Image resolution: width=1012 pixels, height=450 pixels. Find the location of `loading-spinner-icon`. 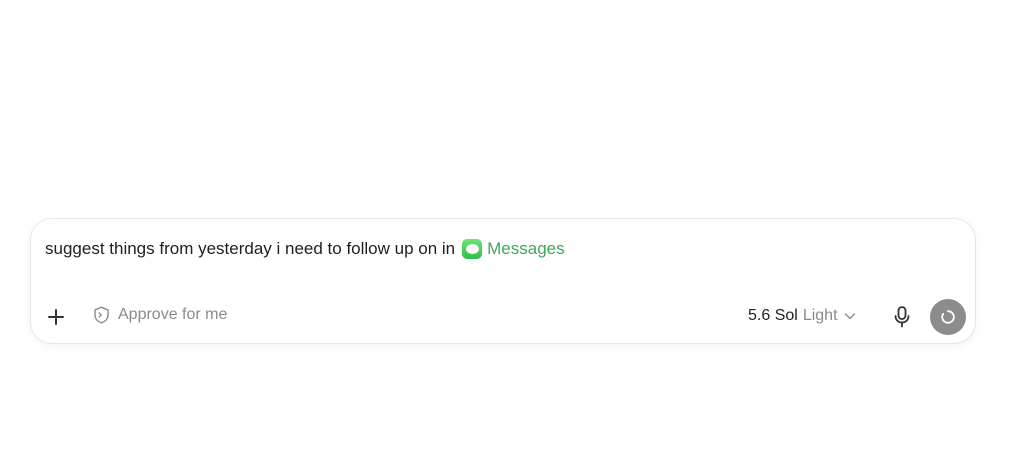

loading-spinner-icon is located at coordinates (948, 317).